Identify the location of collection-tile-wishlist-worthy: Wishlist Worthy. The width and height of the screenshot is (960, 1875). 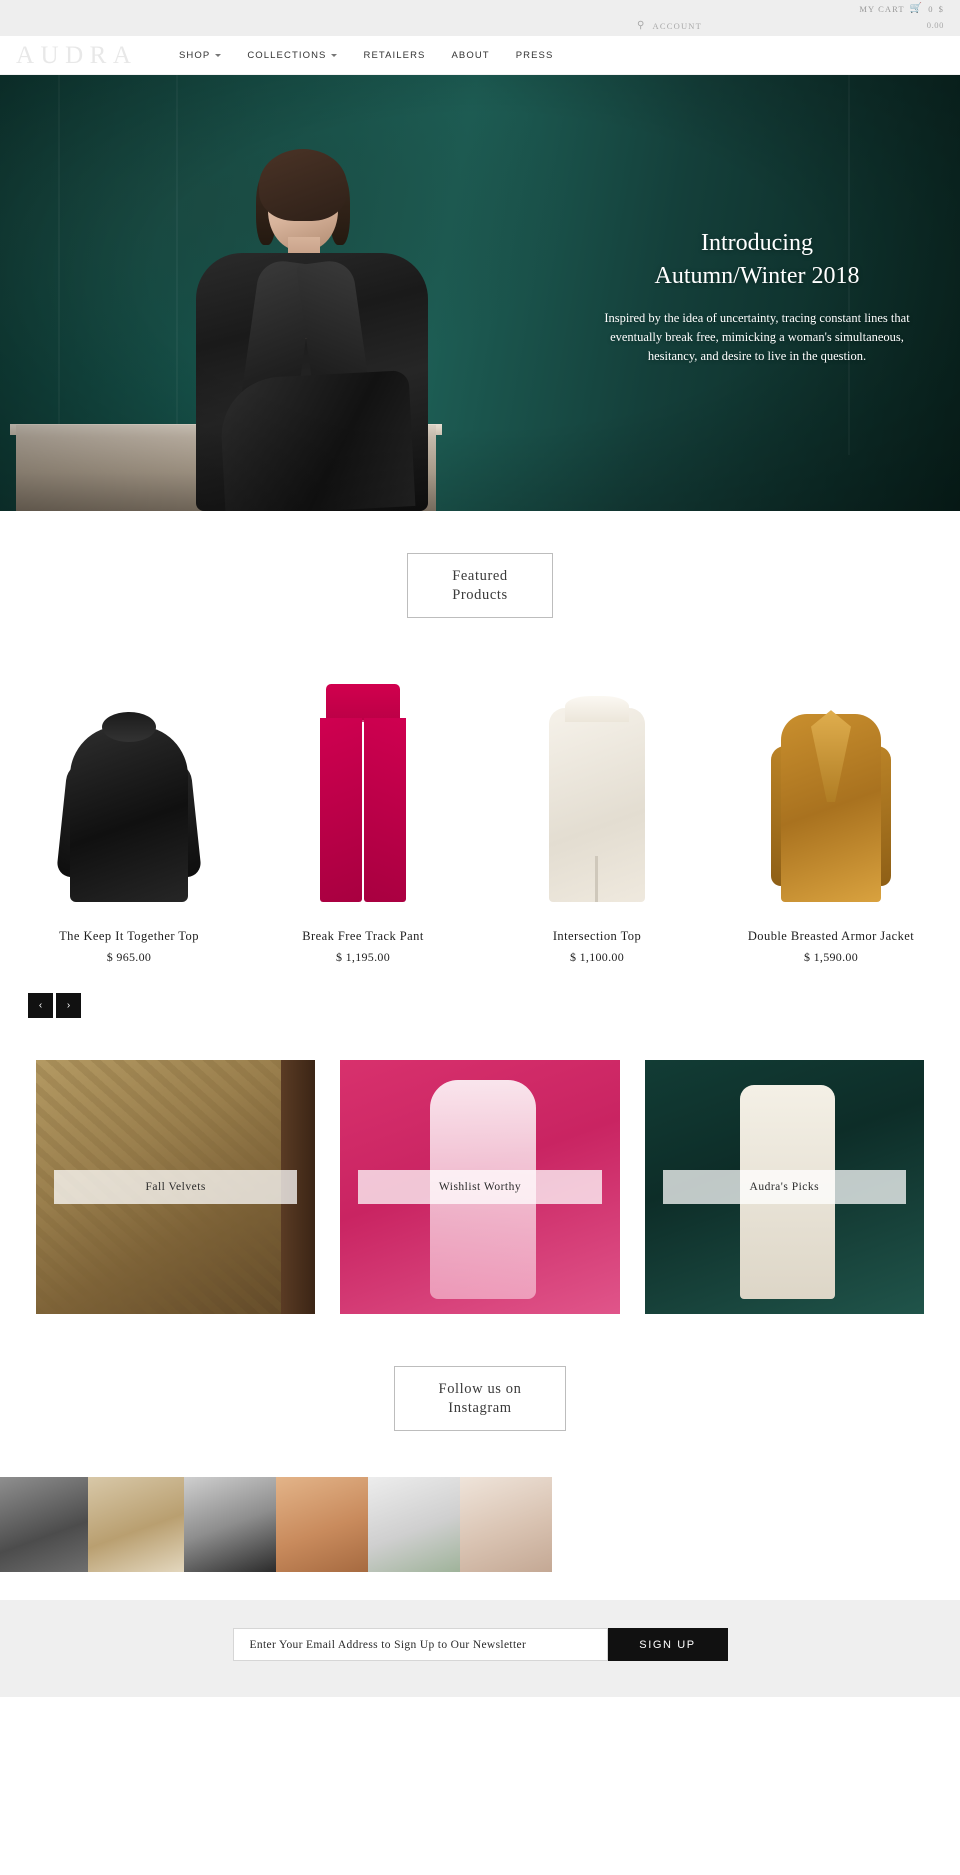
(480, 1187).